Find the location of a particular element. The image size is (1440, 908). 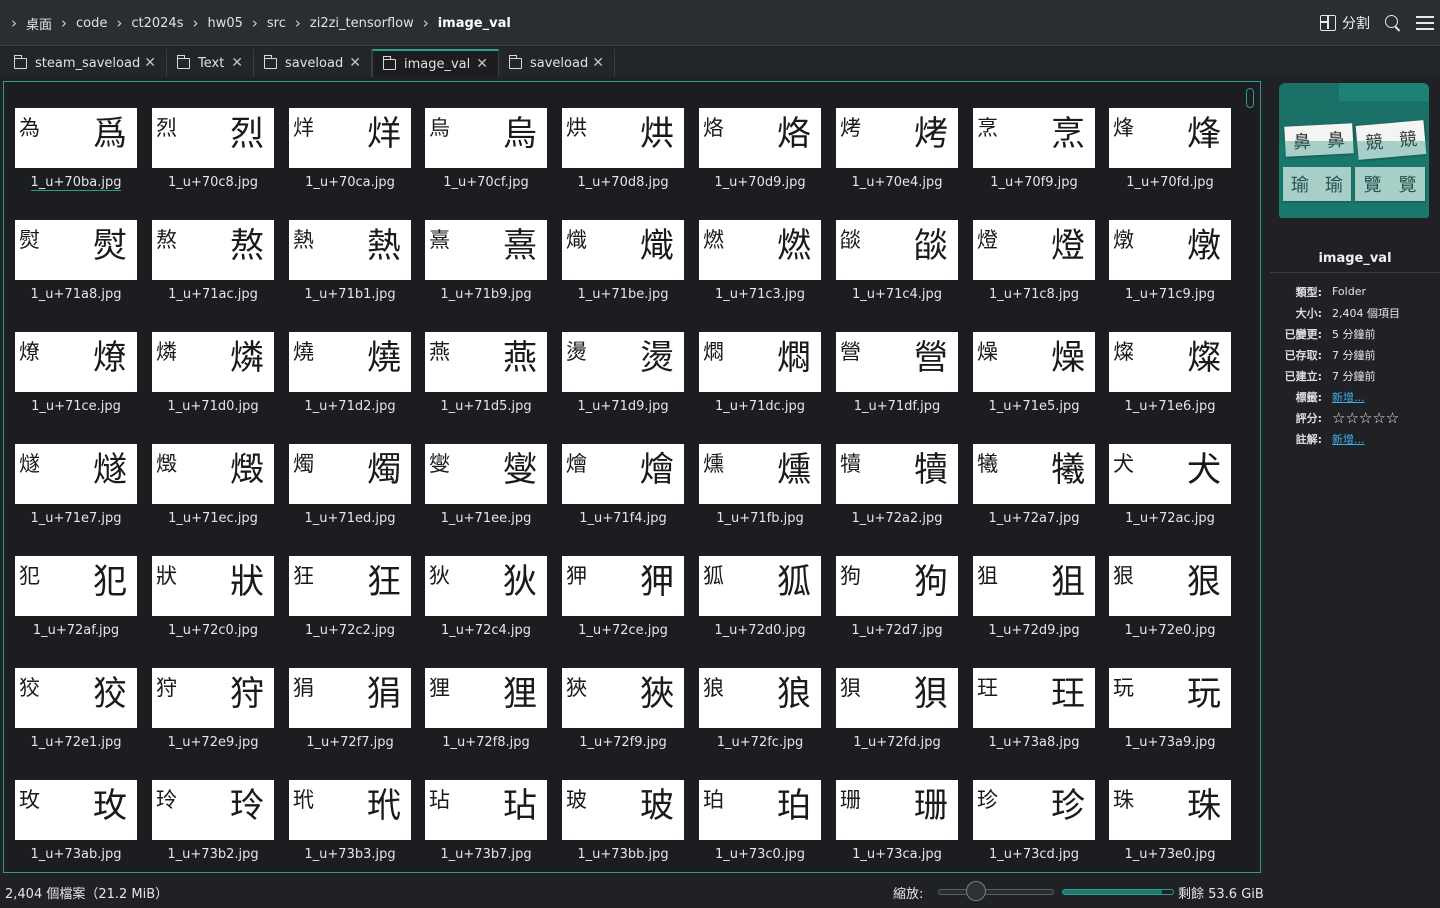

file-item: 烈烈 1_u+70c8.jpg is located at coordinates (213, 158).